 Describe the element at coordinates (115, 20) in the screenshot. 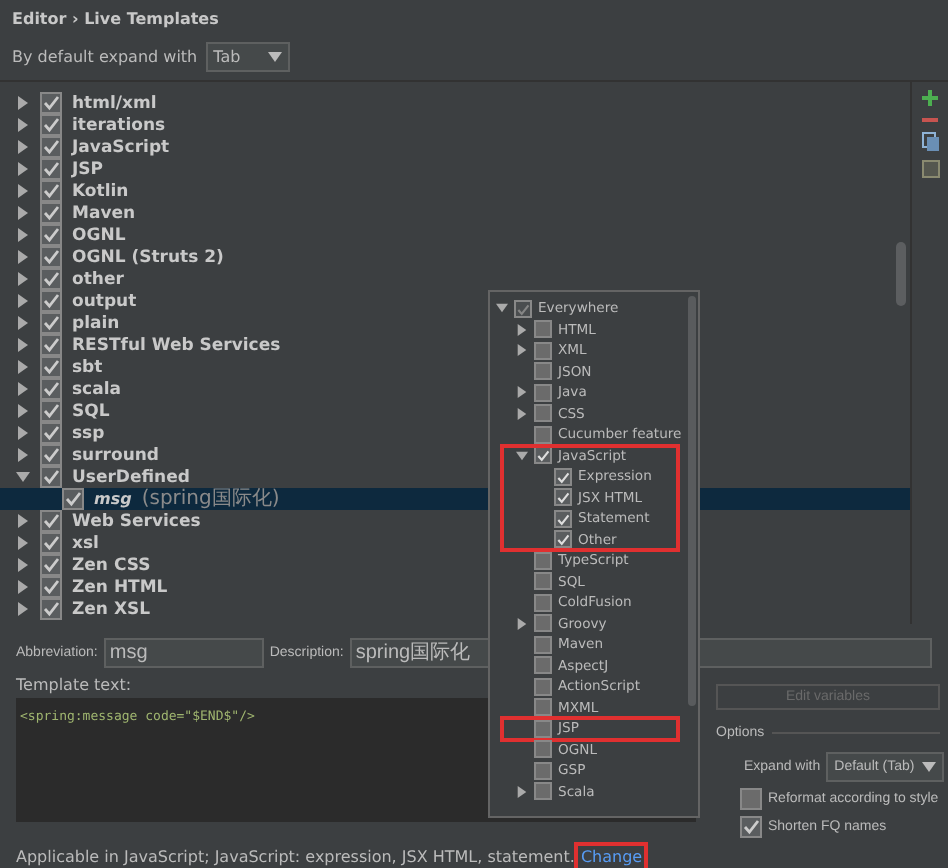

I see `breadcrumb-title: Editor › Live Templates` at that location.